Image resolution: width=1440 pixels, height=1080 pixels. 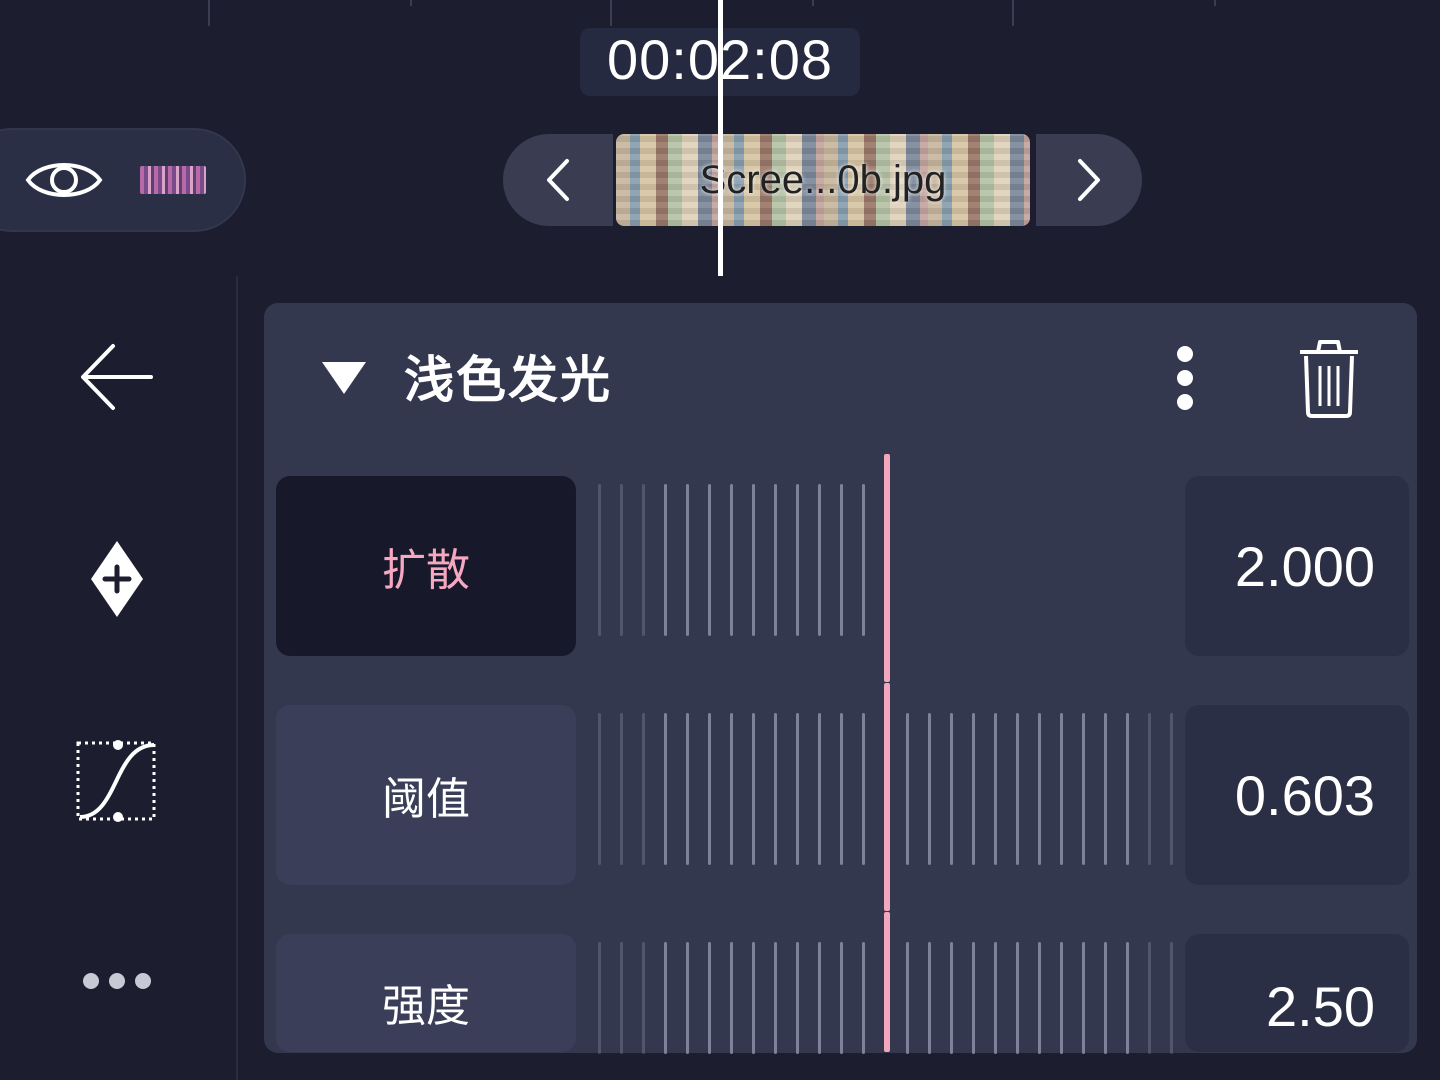 I want to click on delete-effect-button, so click(x=1329, y=378).